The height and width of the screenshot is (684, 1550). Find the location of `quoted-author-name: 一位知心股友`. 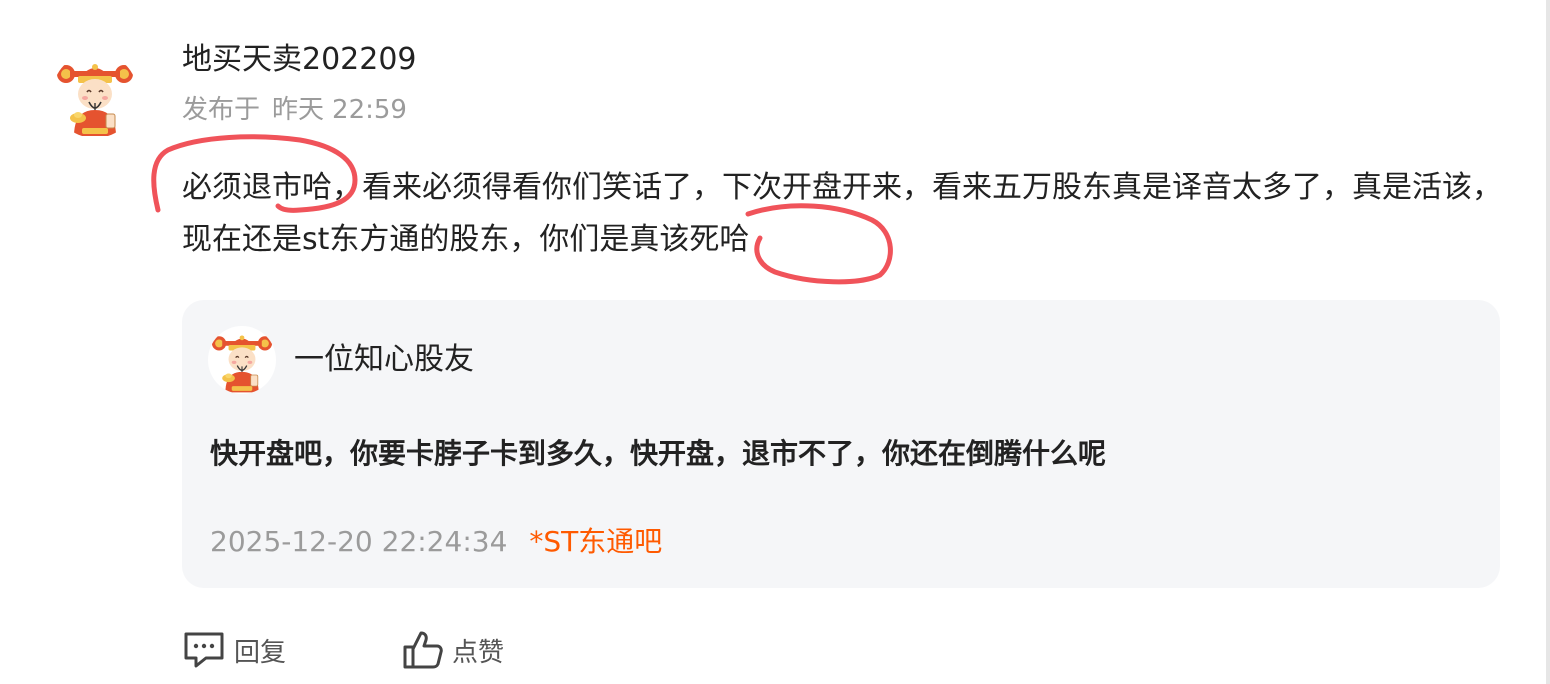

quoted-author-name: 一位知心股友 is located at coordinates (384, 360).